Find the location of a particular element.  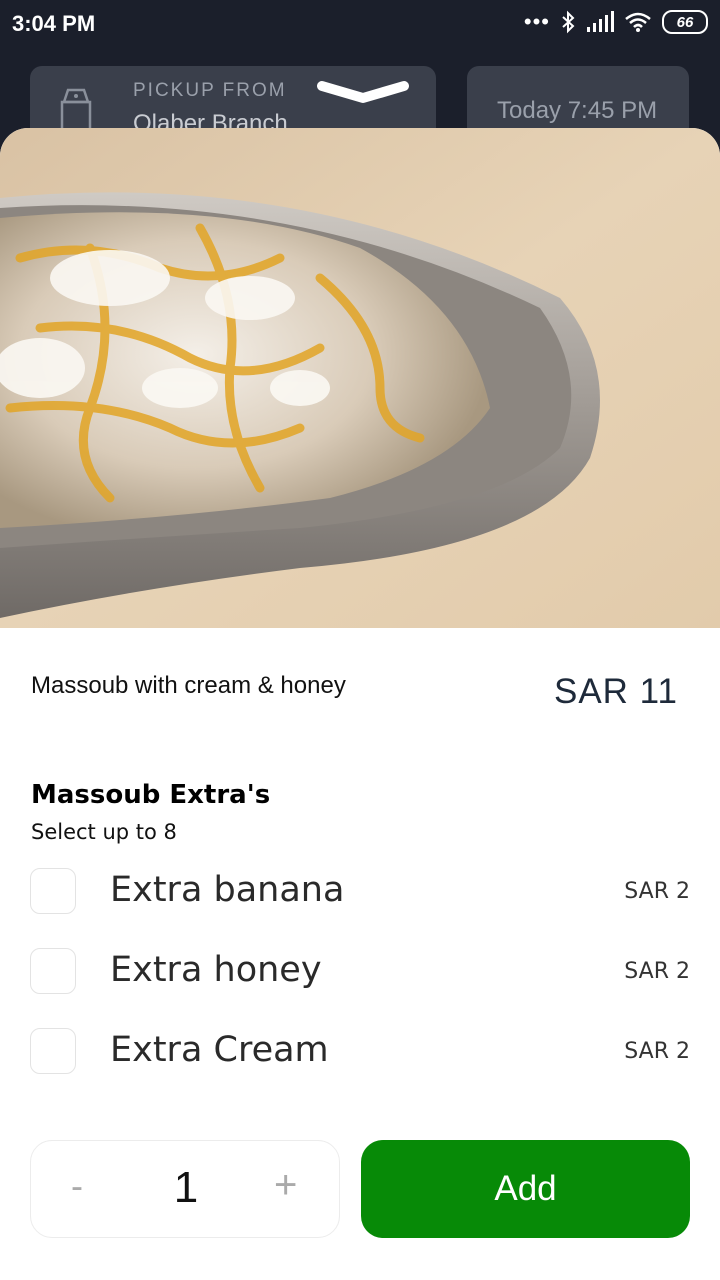

signal-icon is located at coordinates (600, 21).